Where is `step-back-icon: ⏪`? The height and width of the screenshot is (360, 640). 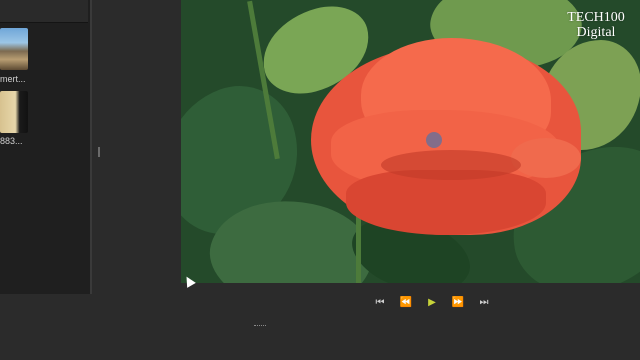 step-back-icon: ⏪ is located at coordinates (406, 303).